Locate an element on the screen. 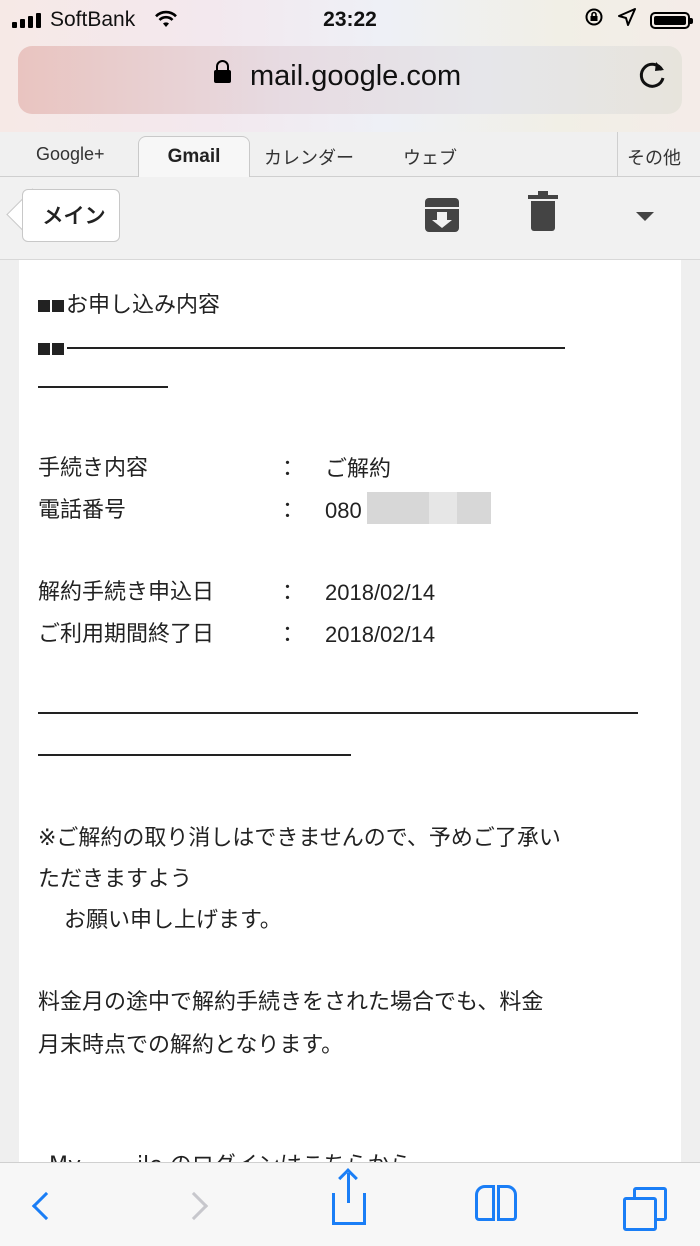 The image size is (700, 1246). back-icon is located at coordinates (46, 1206).